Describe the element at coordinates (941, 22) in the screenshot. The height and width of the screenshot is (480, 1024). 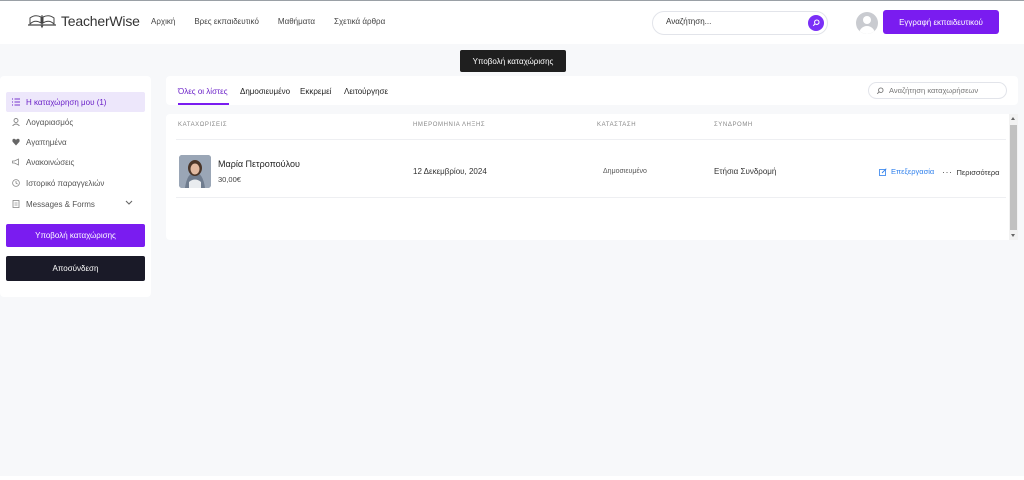
I see `register-teacher-button: Εγγραφή εκπαιδευτικού` at that location.